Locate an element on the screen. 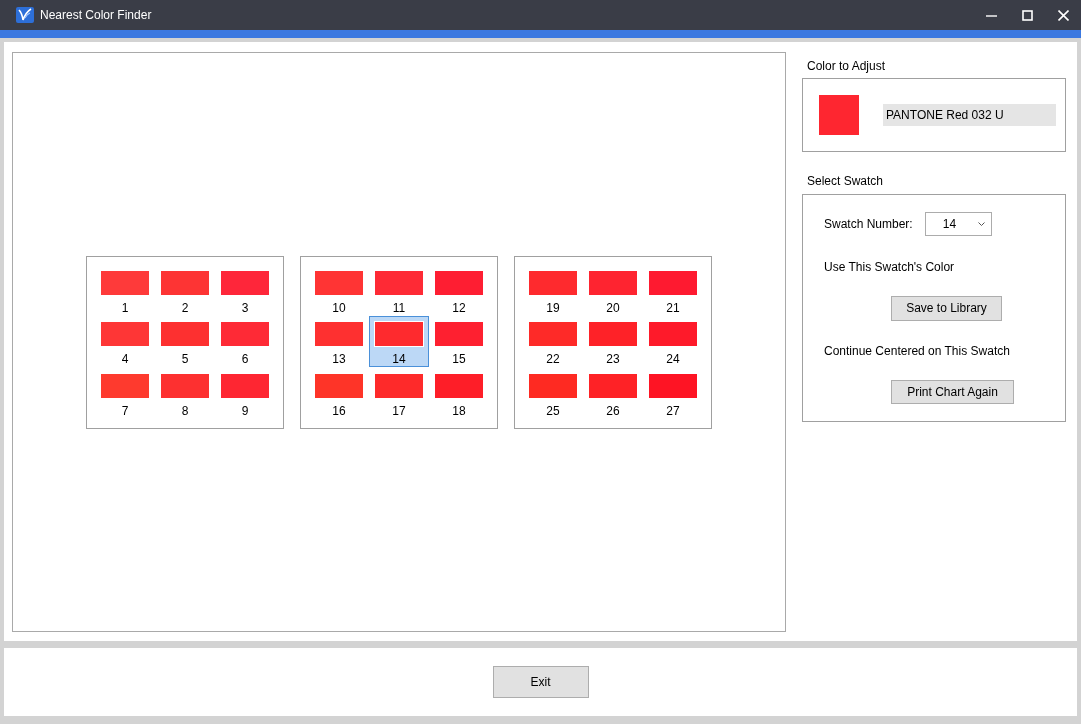 The image size is (1081, 724). app-logo-icon is located at coordinates (25, 15).